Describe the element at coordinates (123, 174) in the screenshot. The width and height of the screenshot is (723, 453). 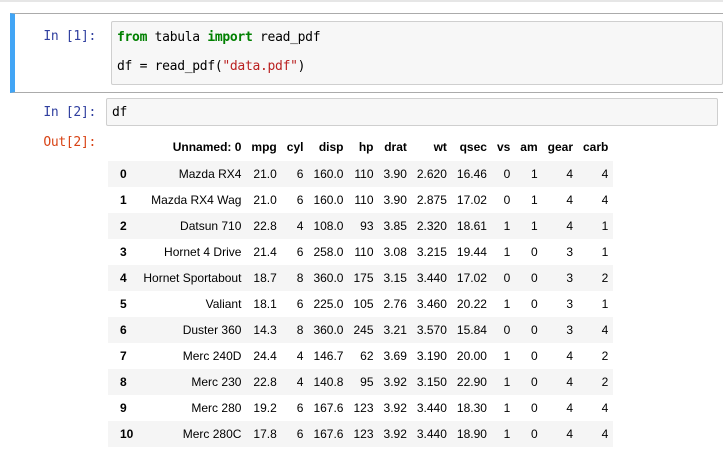
I see `row-index: 0` at that location.